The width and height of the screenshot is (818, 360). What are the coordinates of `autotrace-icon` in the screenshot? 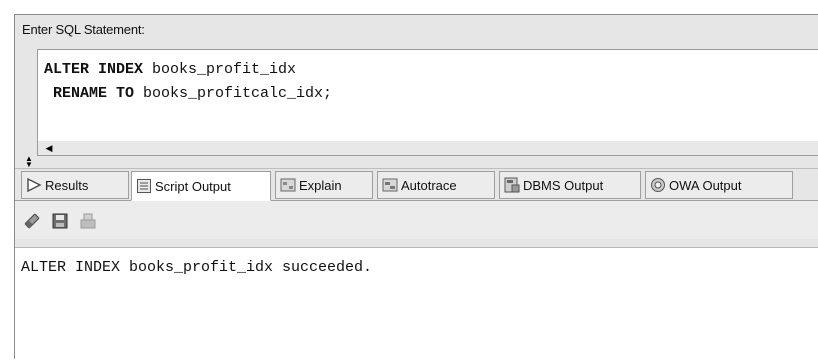 It's located at (390, 185).